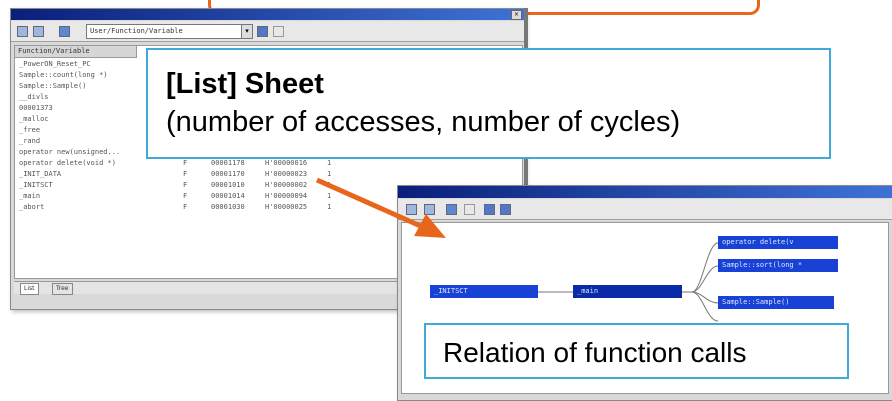 This screenshot has height=401, width=892. What do you see at coordinates (286, 207) in the screenshot?
I see `table-cell-range: H'00000025` at bounding box center [286, 207].